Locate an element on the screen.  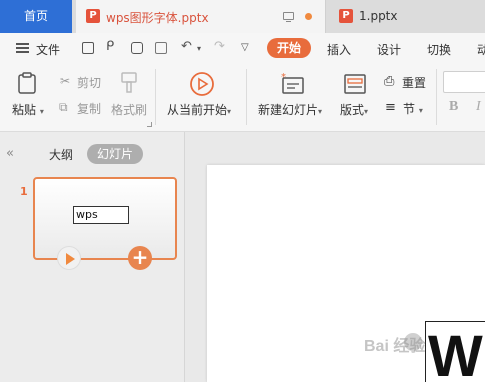
file-menu: 文件 is located at coordinates (48, 49).